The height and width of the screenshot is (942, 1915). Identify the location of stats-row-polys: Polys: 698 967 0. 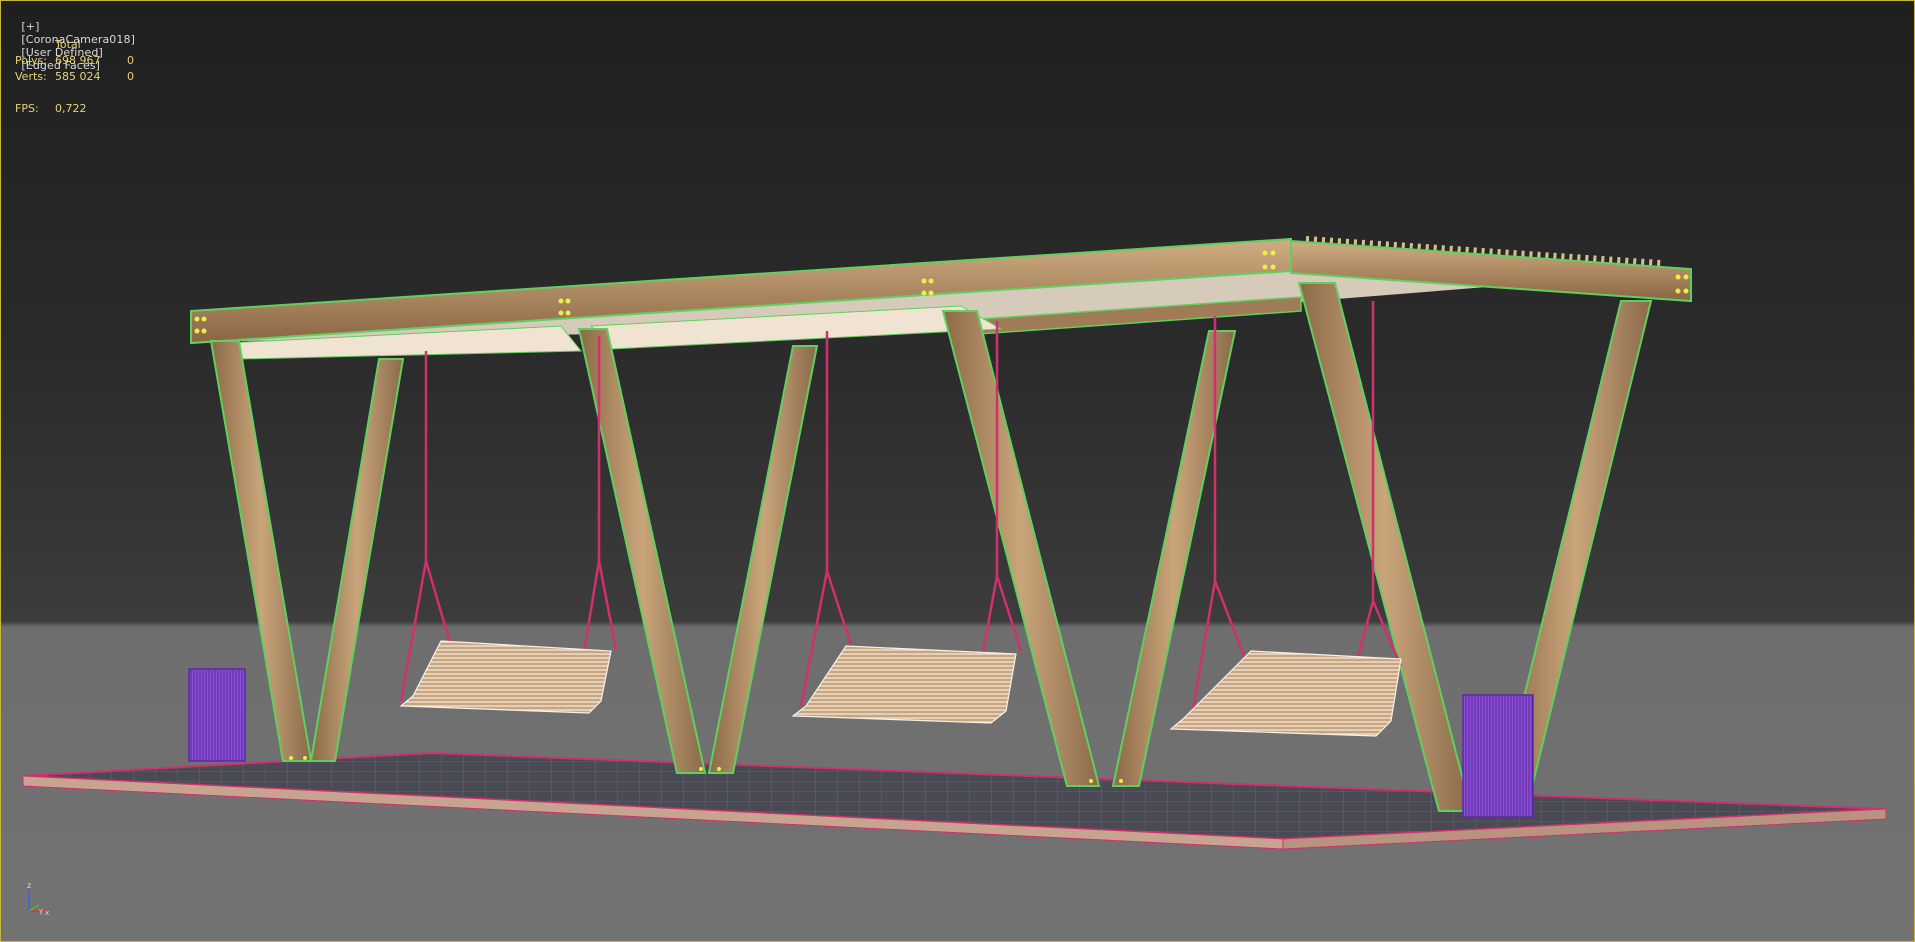
(78, 61).